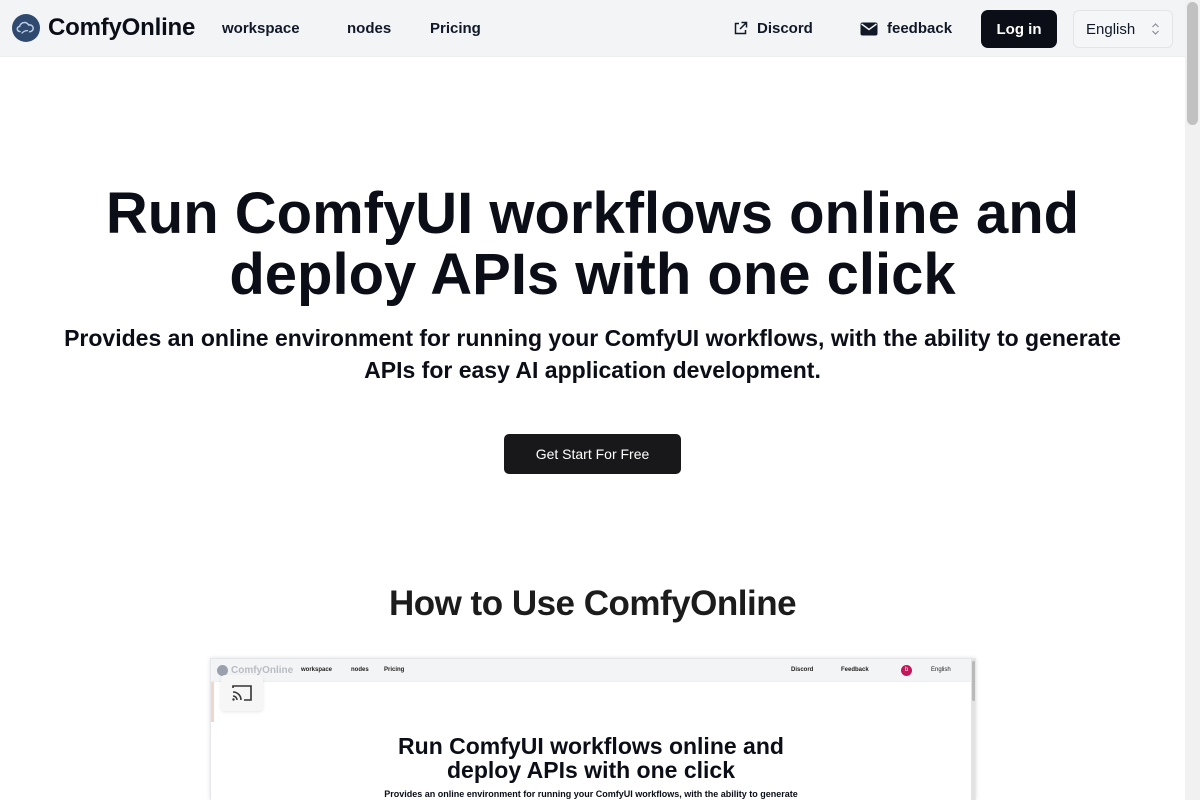  I want to click on feedback-link: feedback, so click(906, 28).